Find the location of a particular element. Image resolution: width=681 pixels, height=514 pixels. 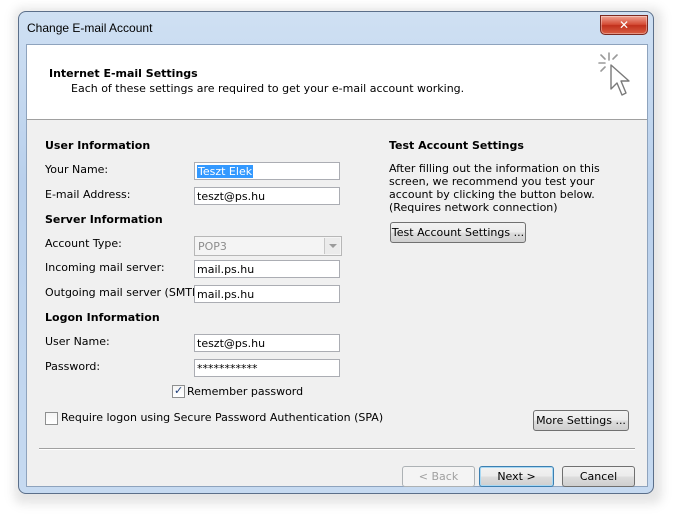

incoming-server-input: mail.ps.hu is located at coordinates (267, 269).